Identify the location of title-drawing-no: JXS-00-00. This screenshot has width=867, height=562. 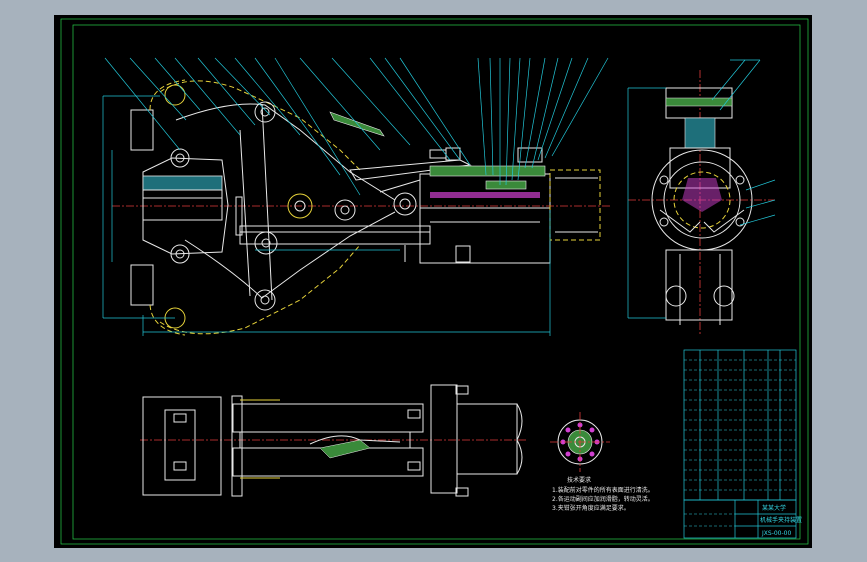
(776, 533).